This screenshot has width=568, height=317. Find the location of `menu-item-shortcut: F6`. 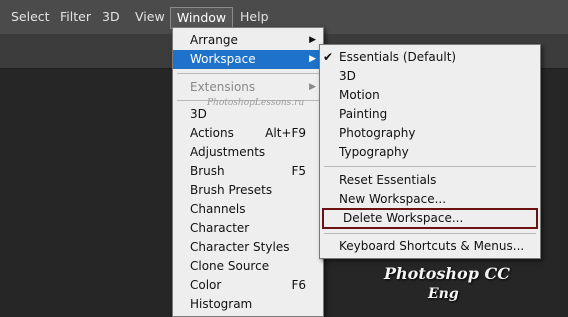

menu-item-shortcut: F6 is located at coordinates (298, 285).